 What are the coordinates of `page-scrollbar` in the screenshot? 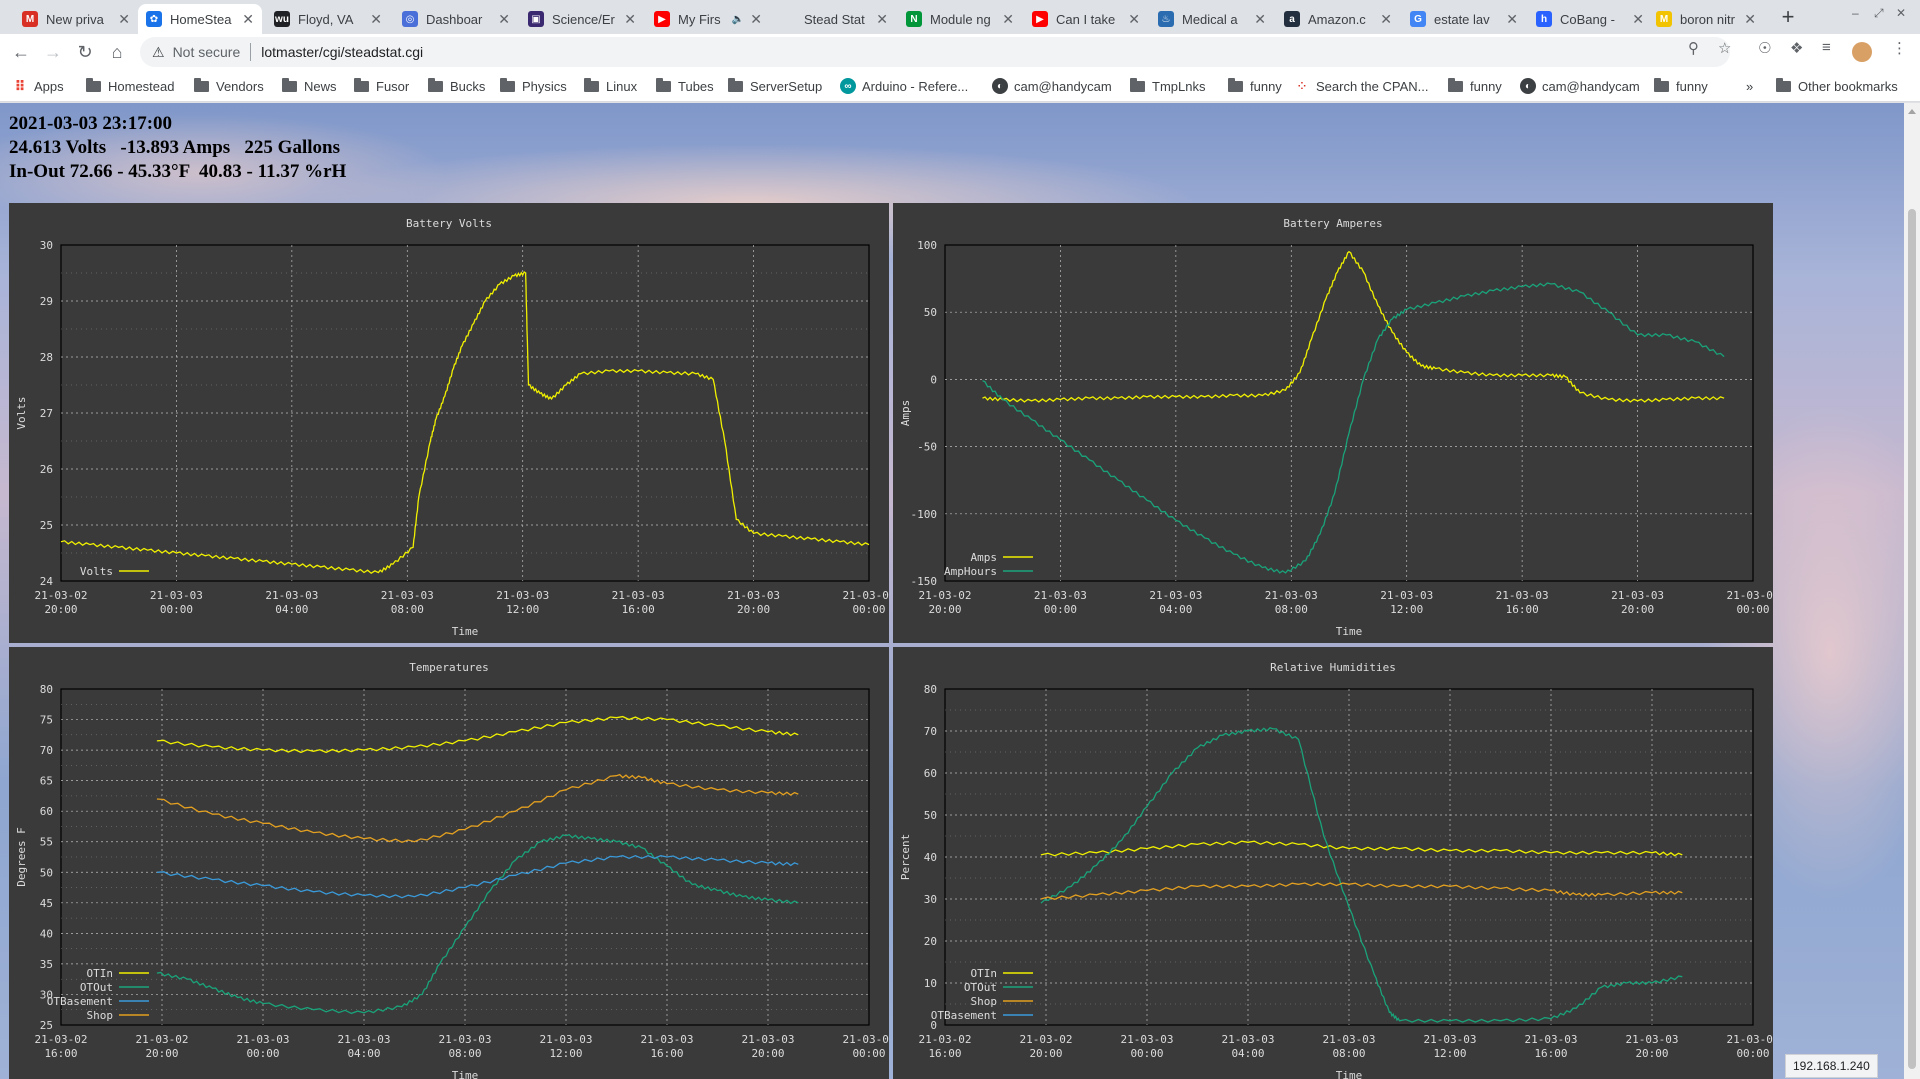 It's located at (1912, 591).